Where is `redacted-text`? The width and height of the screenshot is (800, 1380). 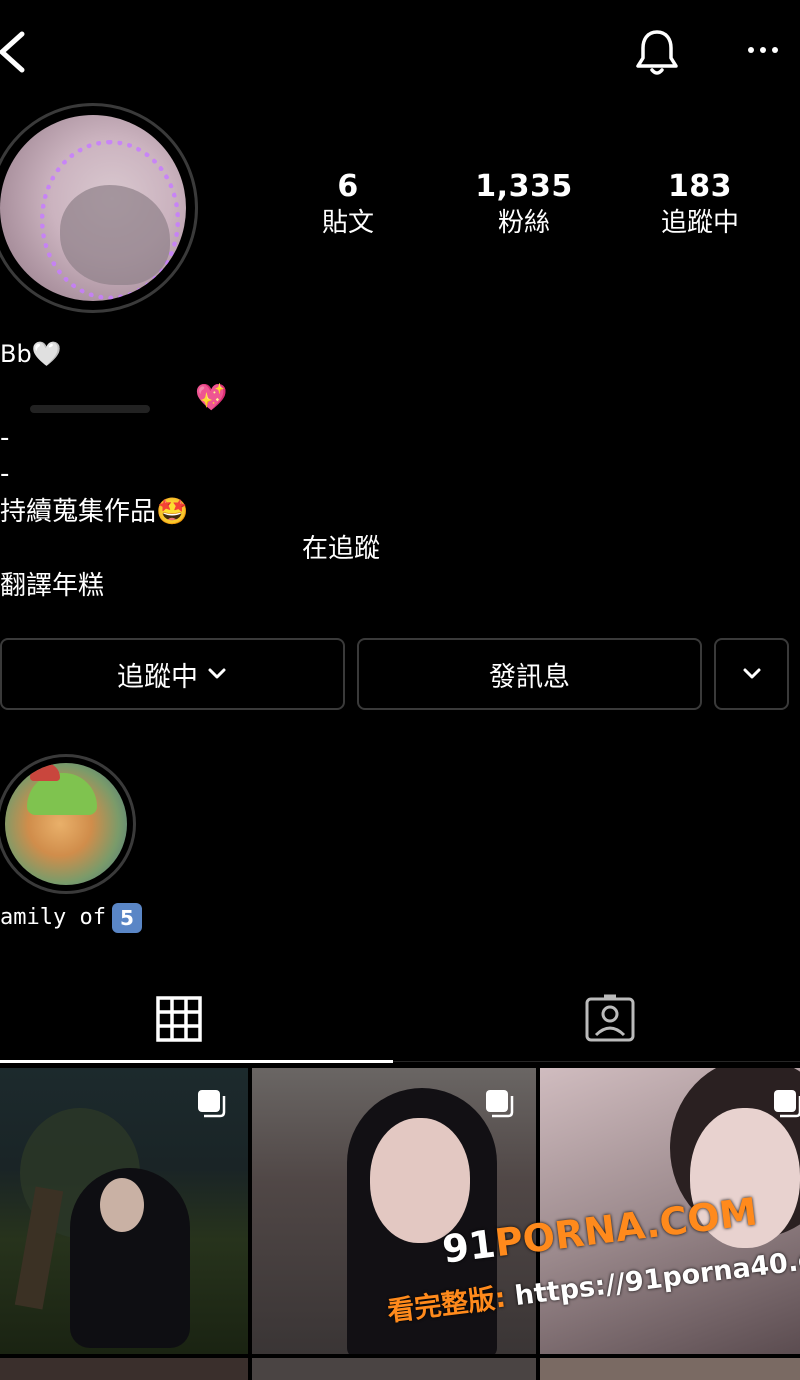 redacted-text is located at coordinates (90, 409).